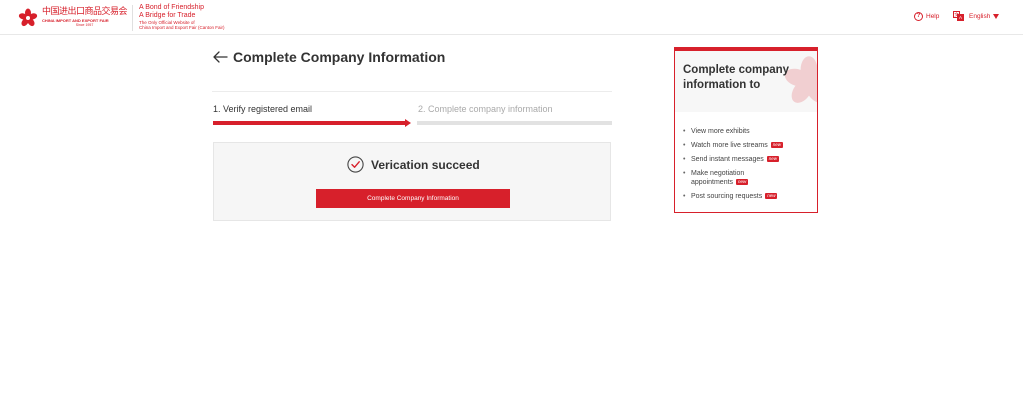 This screenshot has width=1023, height=408. Describe the element at coordinates (171, 7) in the screenshot. I see `slogan-line-1: A Bond of Friendship` at that location.